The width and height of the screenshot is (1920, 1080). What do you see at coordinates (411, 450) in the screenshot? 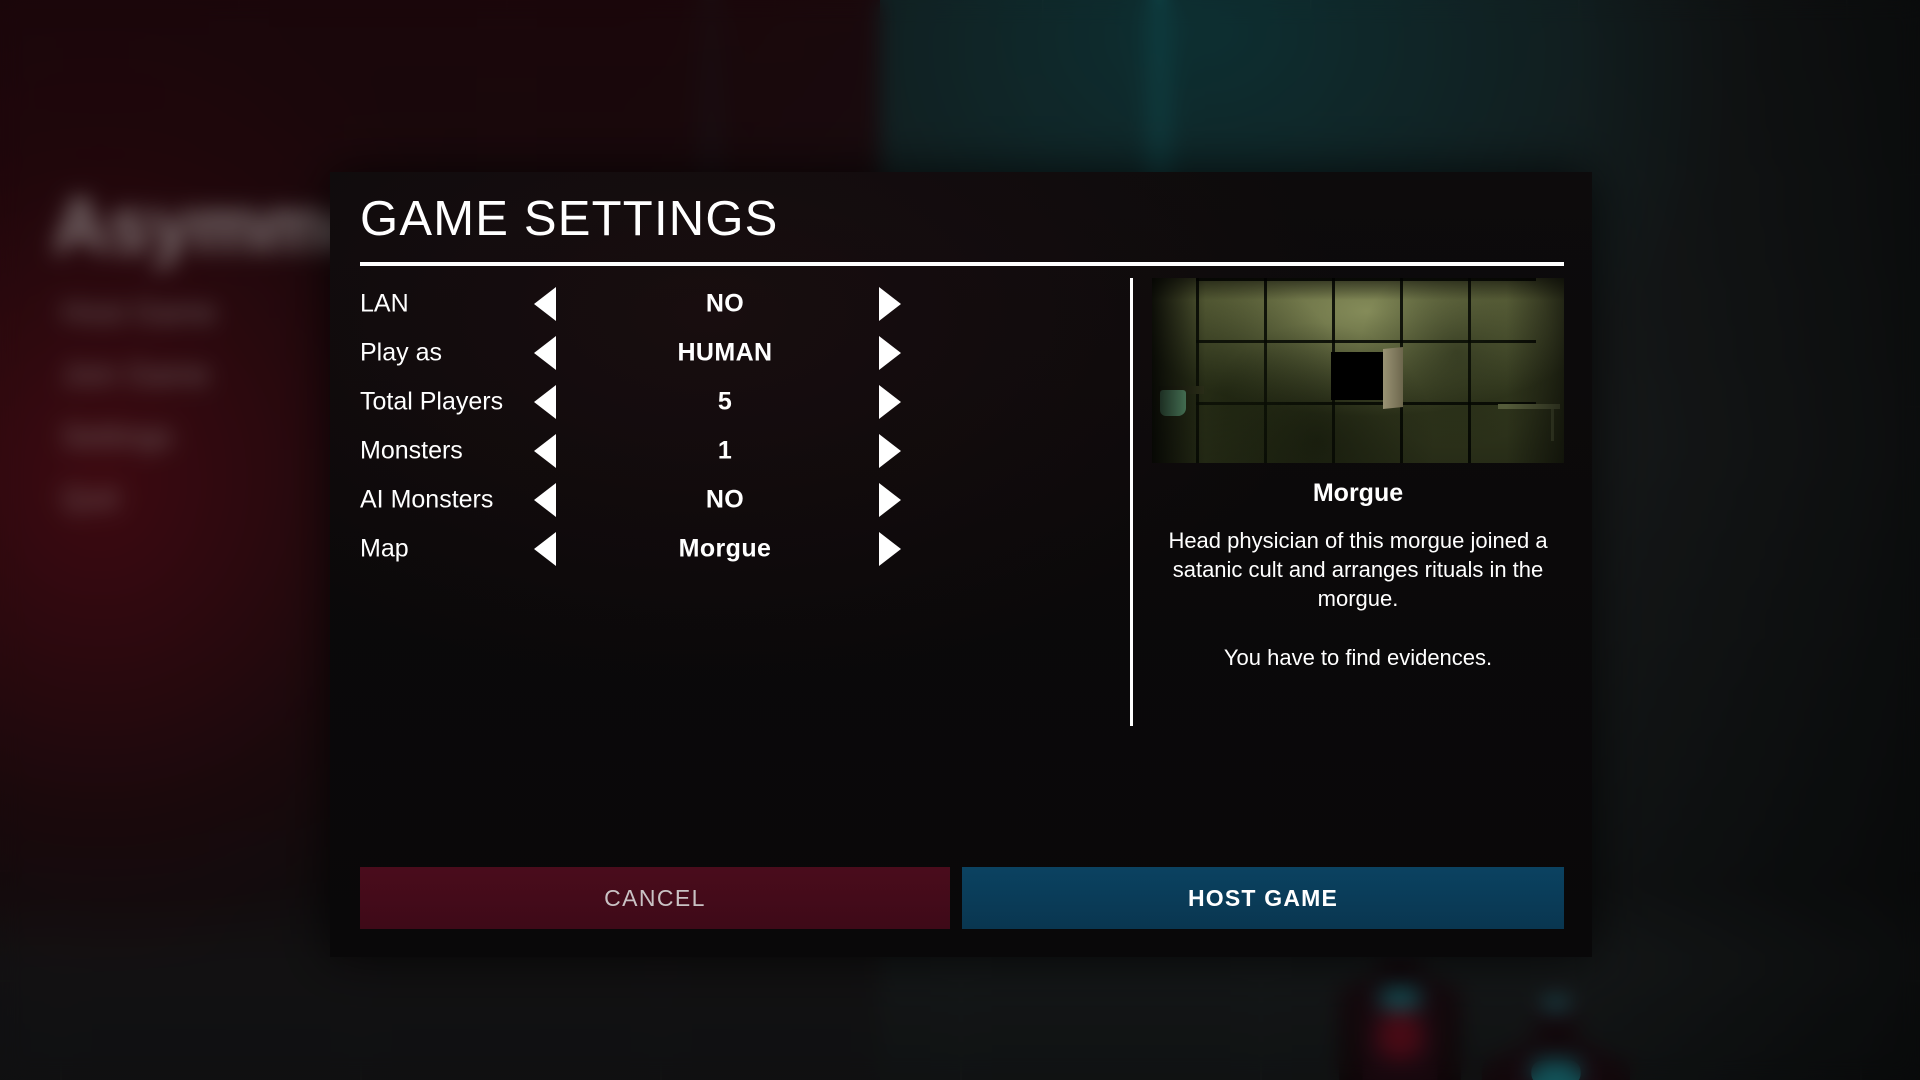
I see `setting-label: Monsters` at bounding box center [411, 450].